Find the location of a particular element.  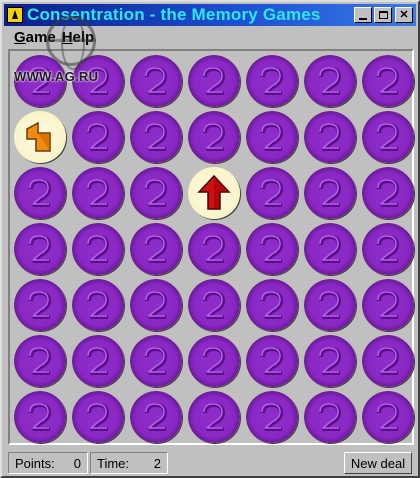

close-button: ✕ is located at coordinates (404, 15).